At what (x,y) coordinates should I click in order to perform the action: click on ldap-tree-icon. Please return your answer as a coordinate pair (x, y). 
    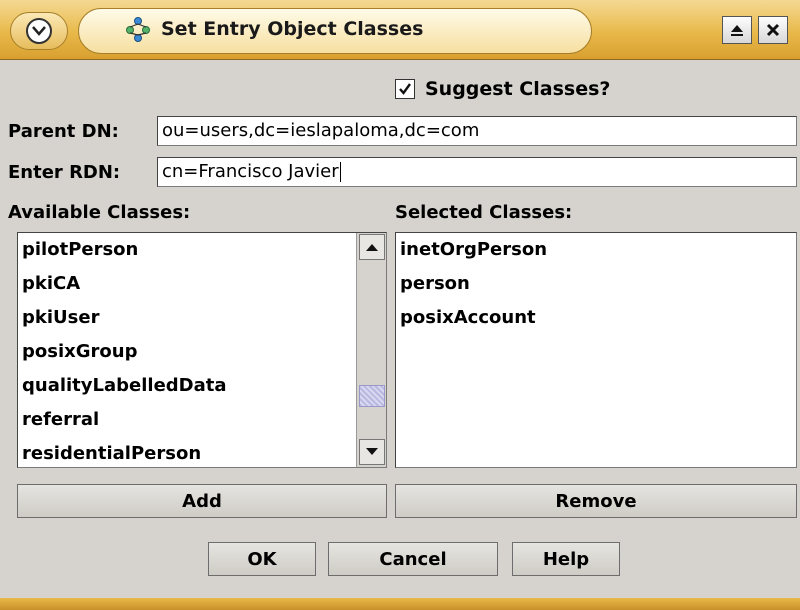
    Looking at the image, I should click on (138, 29).